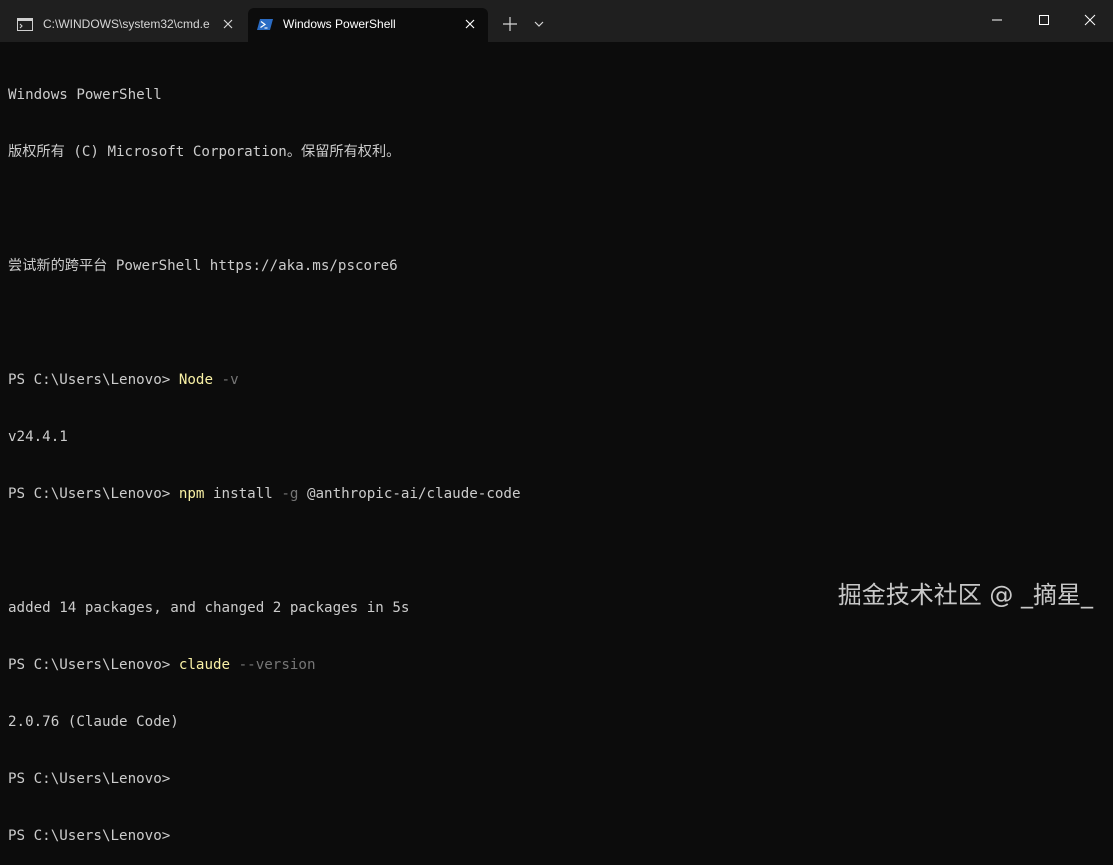  What do you see at coordinates (265, 24) in the screenshot?
I see `powershell-icon` at bounding box center [265, 24].